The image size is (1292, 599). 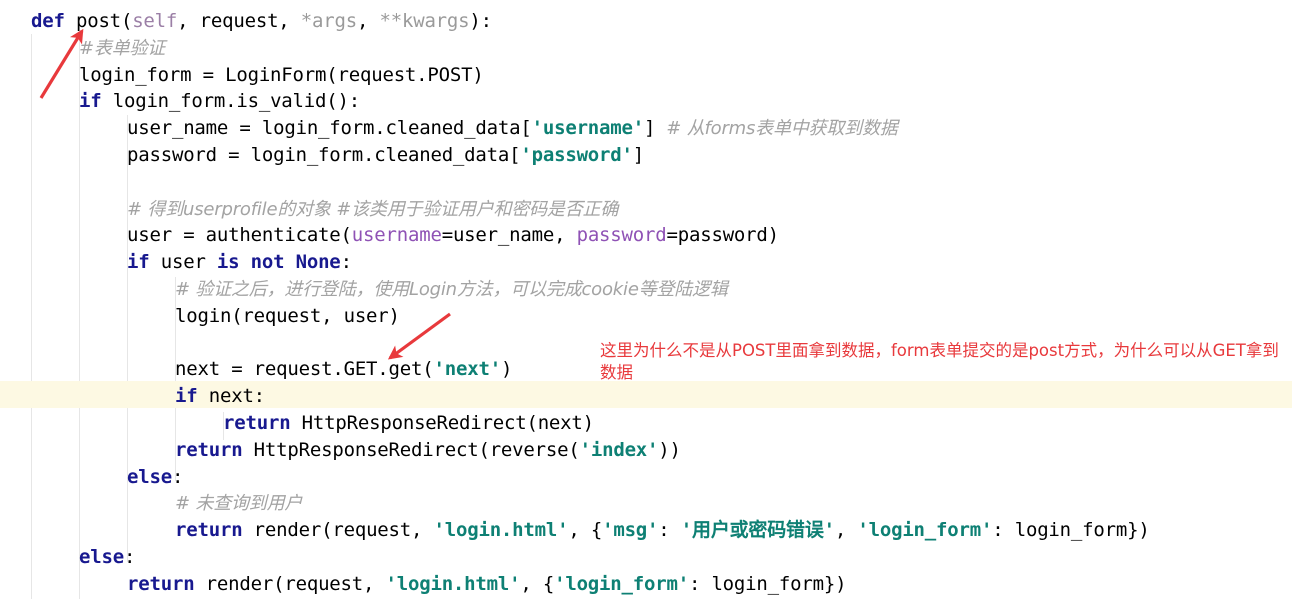 What do you see at coordinates (239, 21) in the screenshot?
I see `code-token-plain: , request,` at bounding box center [239, 21].